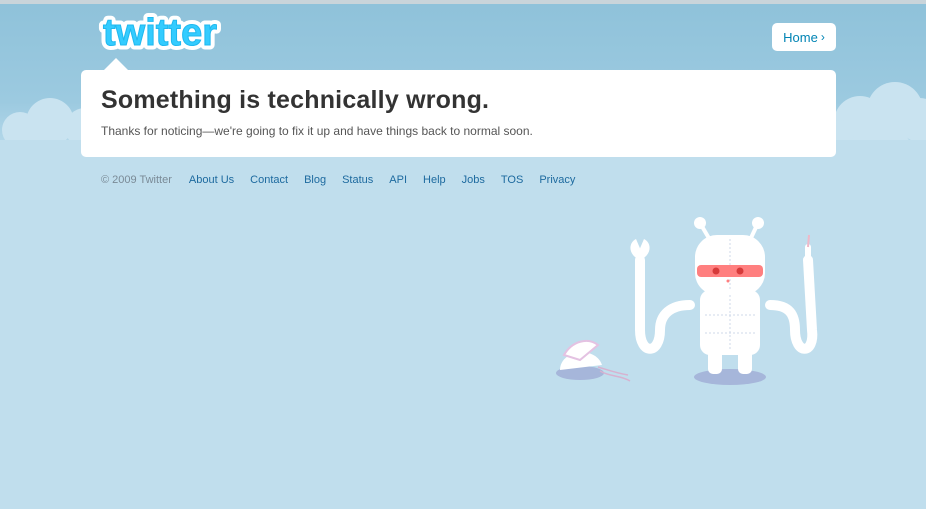  I want to click on footer-link-jobs: Jobs, so click(473, 180).